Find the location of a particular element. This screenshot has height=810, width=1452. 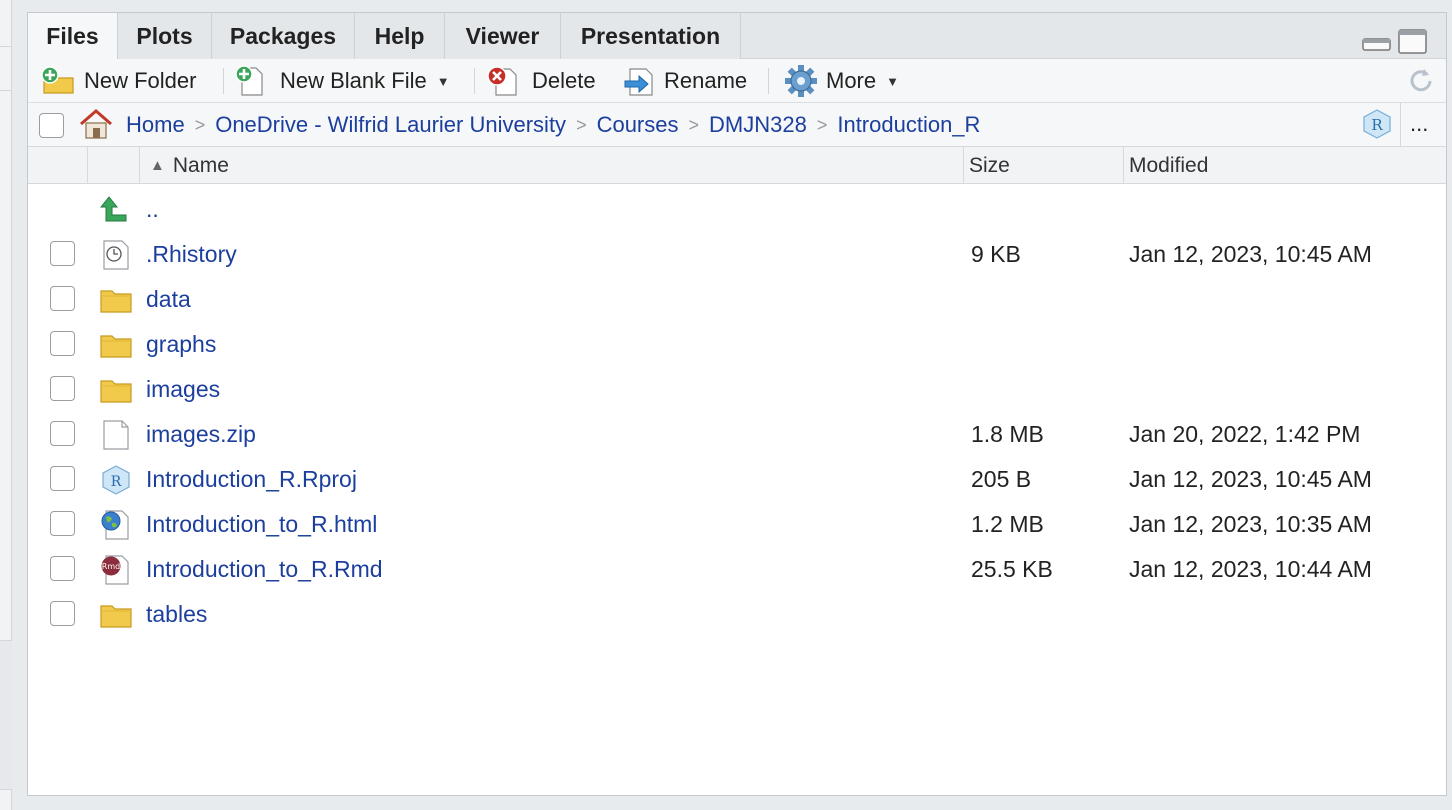

file-size: 205 B is located at coordinates (1001, 479).